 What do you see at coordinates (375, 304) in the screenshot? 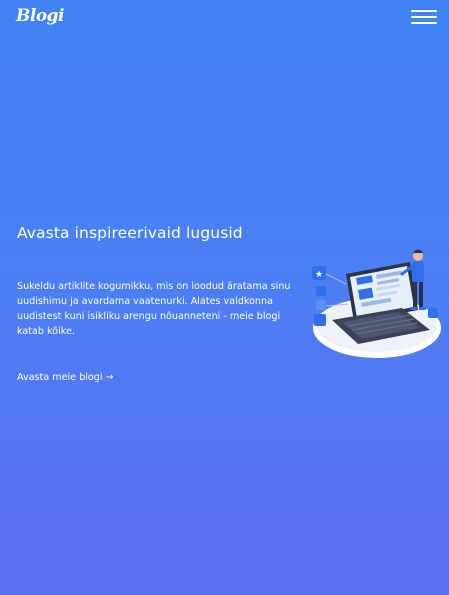
I see `person-with-laptop-illustration: ★` at bounding box center [375, 304].